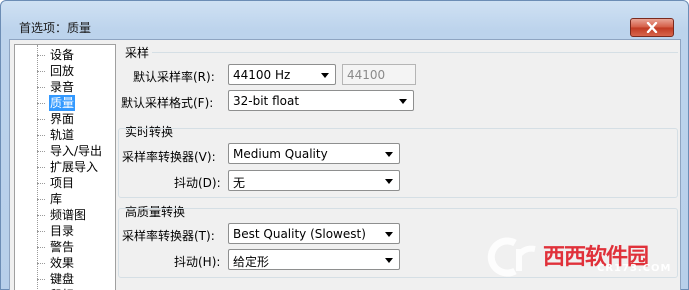 The width and height of the screenshot is (689, 290). I want to click on watermark-logo: 西西软件园 CR173.COM, so click(580, 258).